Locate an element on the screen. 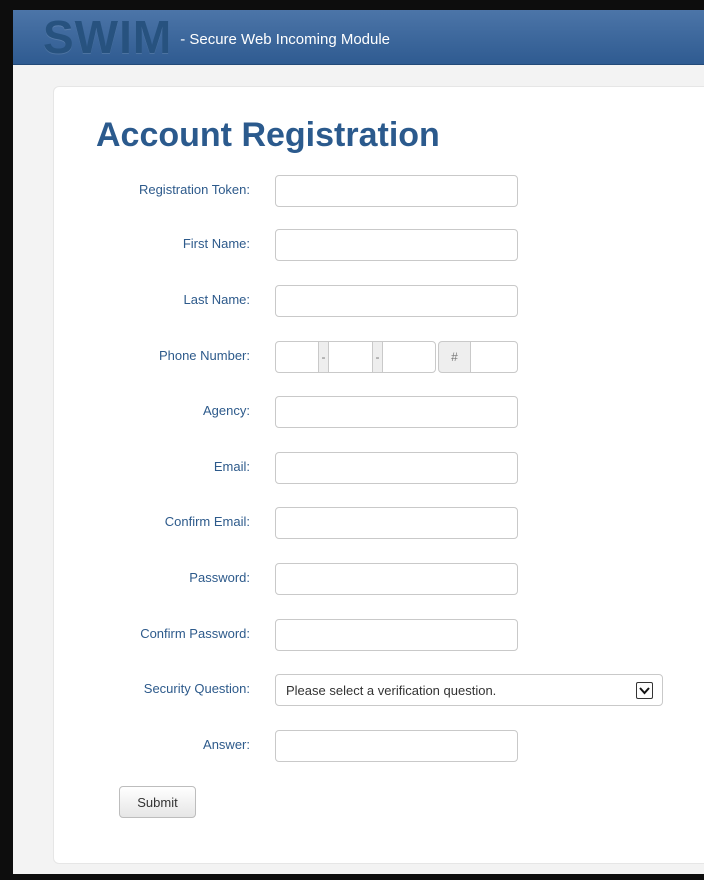 The image size is (704, 880). phone-prefix-input is located at coordinates (350, 357).